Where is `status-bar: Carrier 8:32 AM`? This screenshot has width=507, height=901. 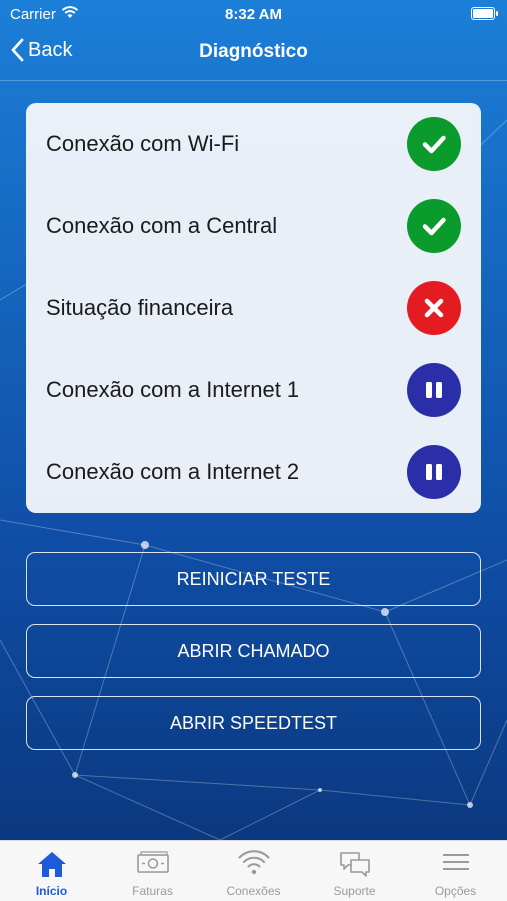 status-bar: Carrier 8:32 AM is located at coordinates (253, 14).